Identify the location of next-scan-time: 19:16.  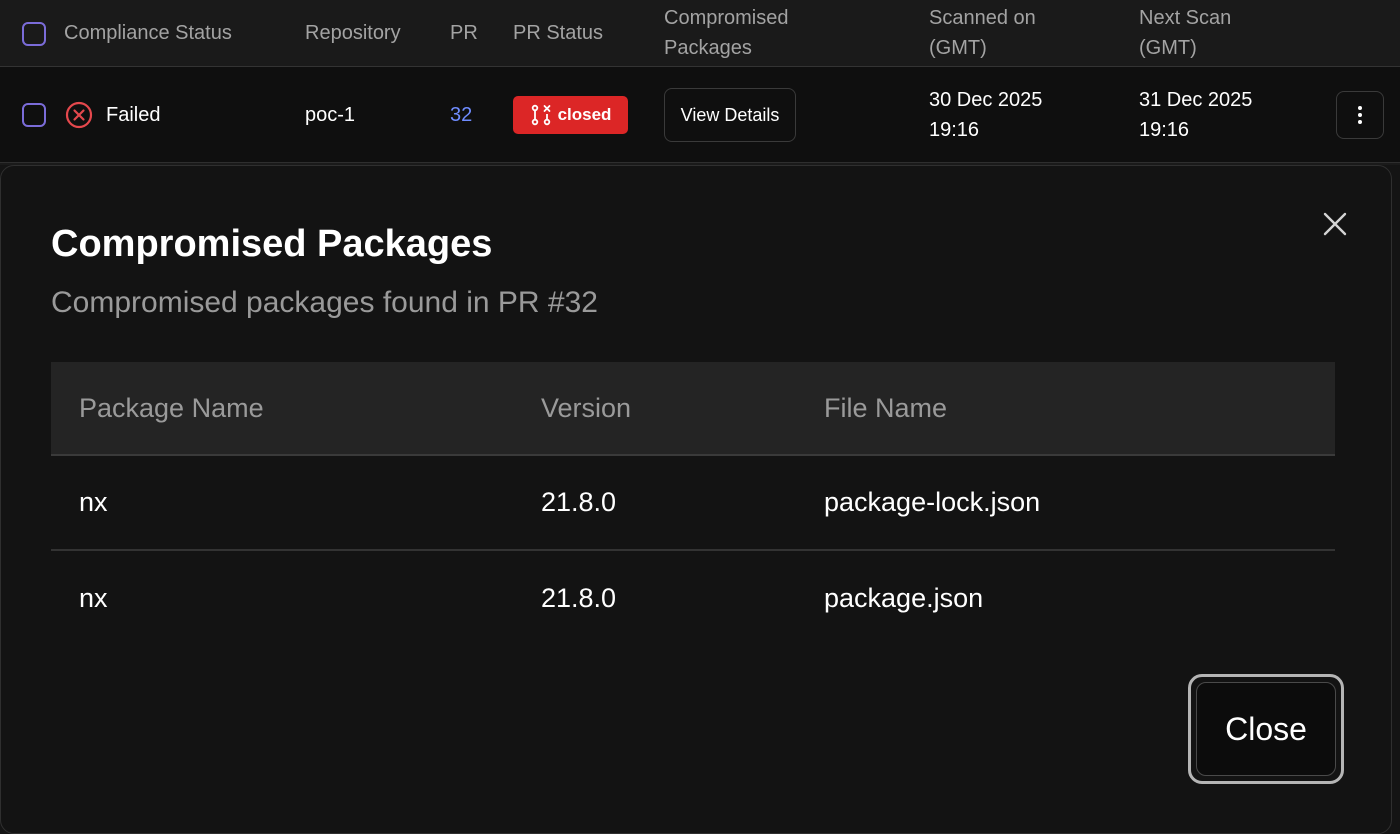
(1164, 130).